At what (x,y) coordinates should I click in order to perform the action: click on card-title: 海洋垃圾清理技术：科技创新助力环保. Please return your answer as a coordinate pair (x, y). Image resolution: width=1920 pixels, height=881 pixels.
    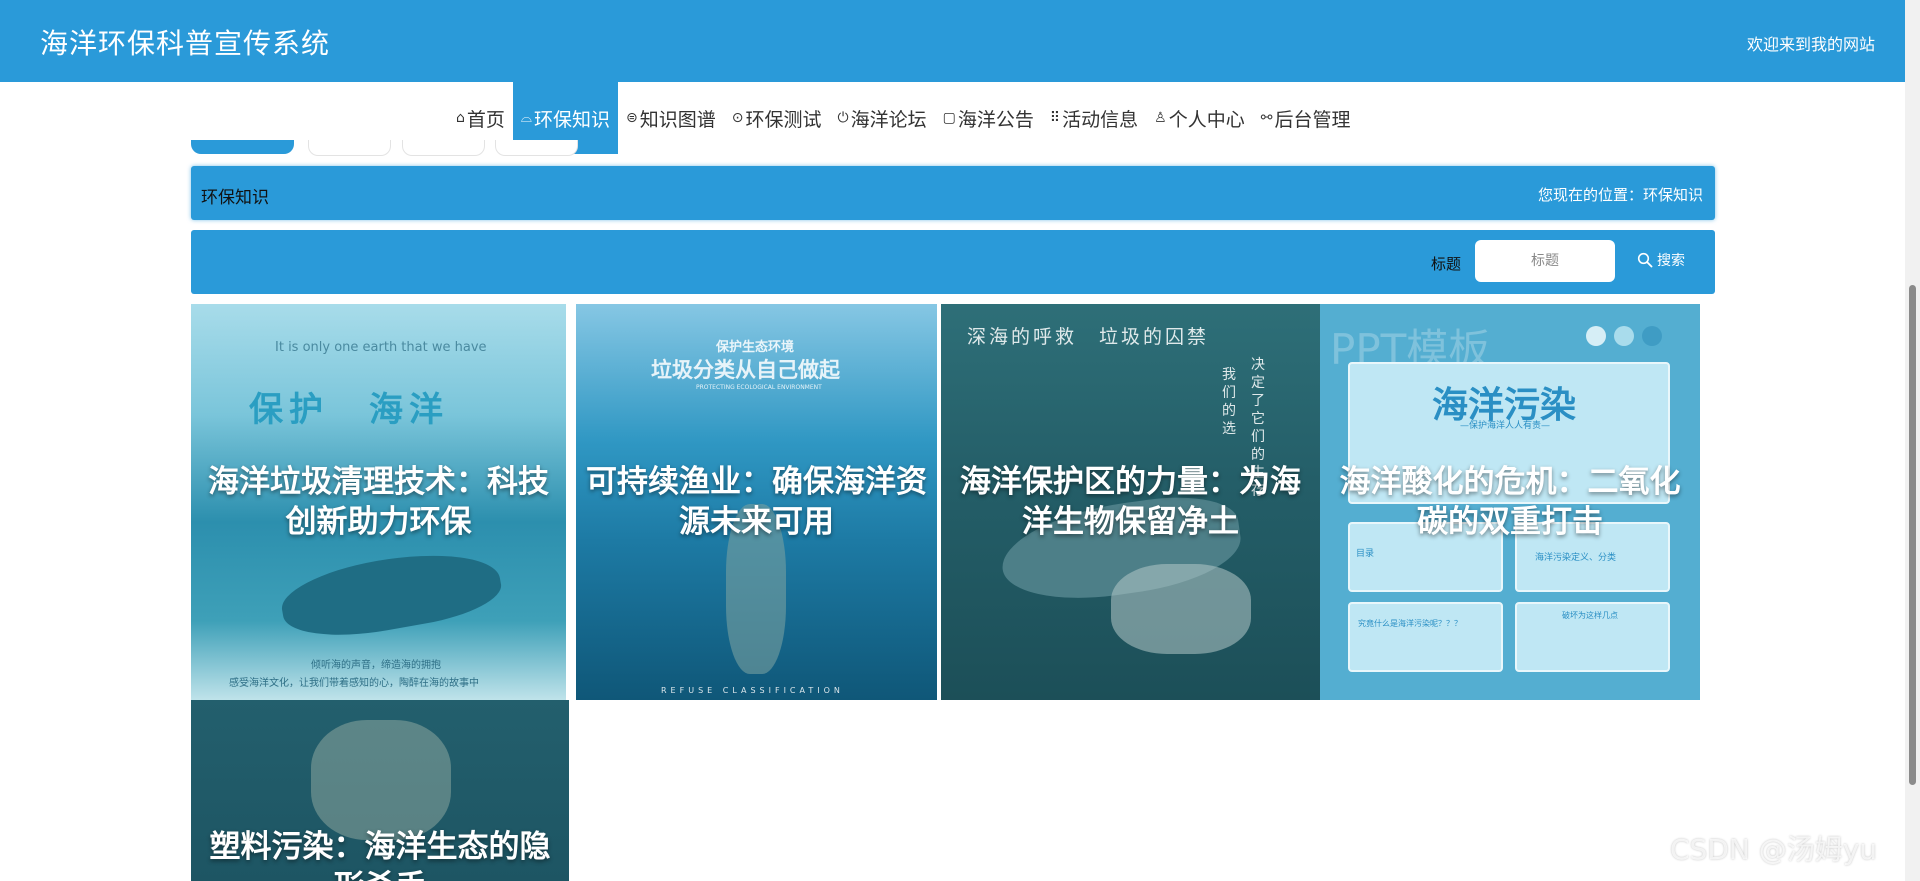
    Looking at the image, I should click on (378, 502).